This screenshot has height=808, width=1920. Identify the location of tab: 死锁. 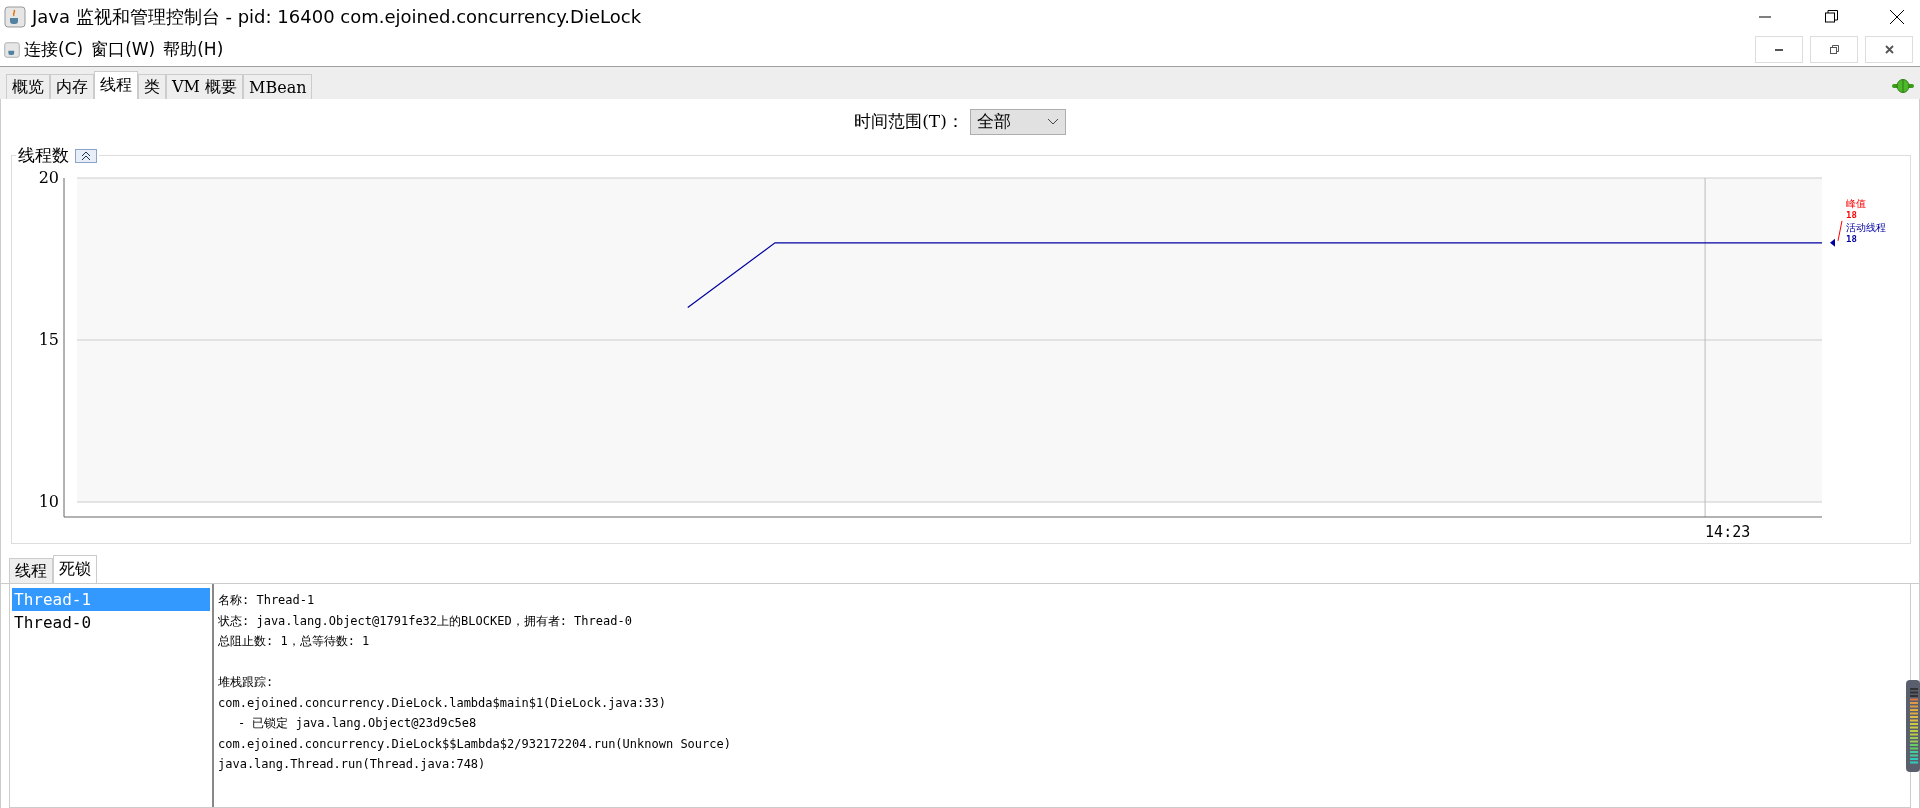
(75, 569).